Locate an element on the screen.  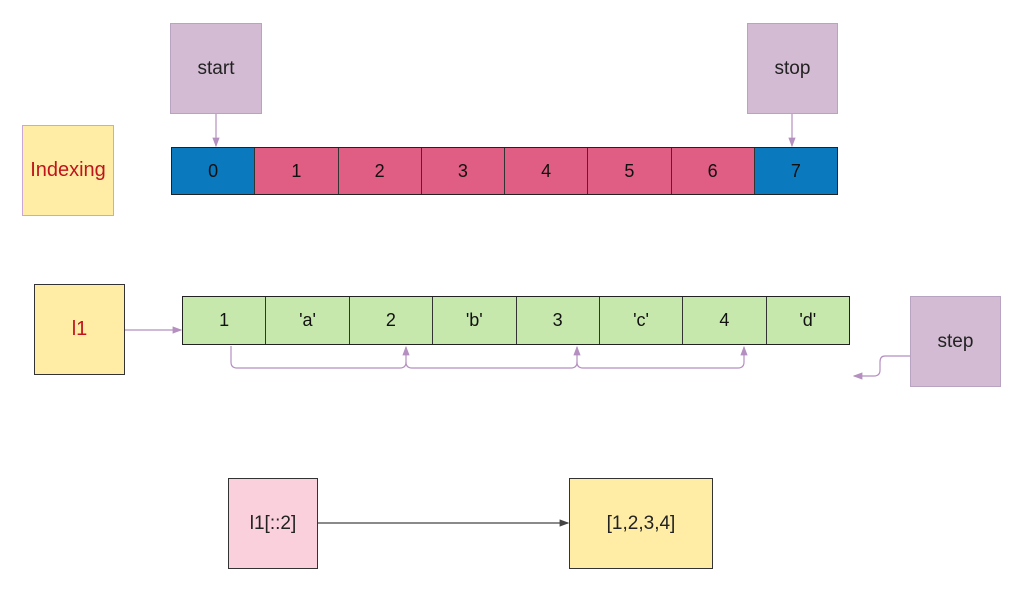
index-array: 01234567 is located at coordinates (504, 171).